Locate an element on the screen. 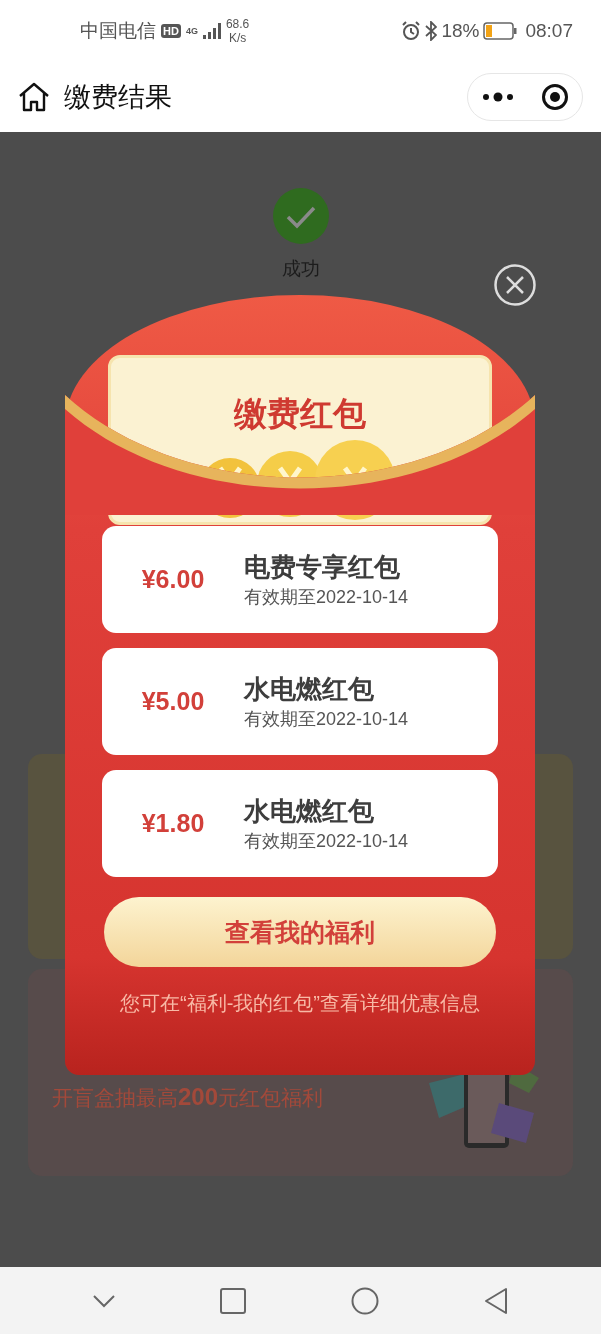  hd-badge: HD is located at coordinates (171, 31).